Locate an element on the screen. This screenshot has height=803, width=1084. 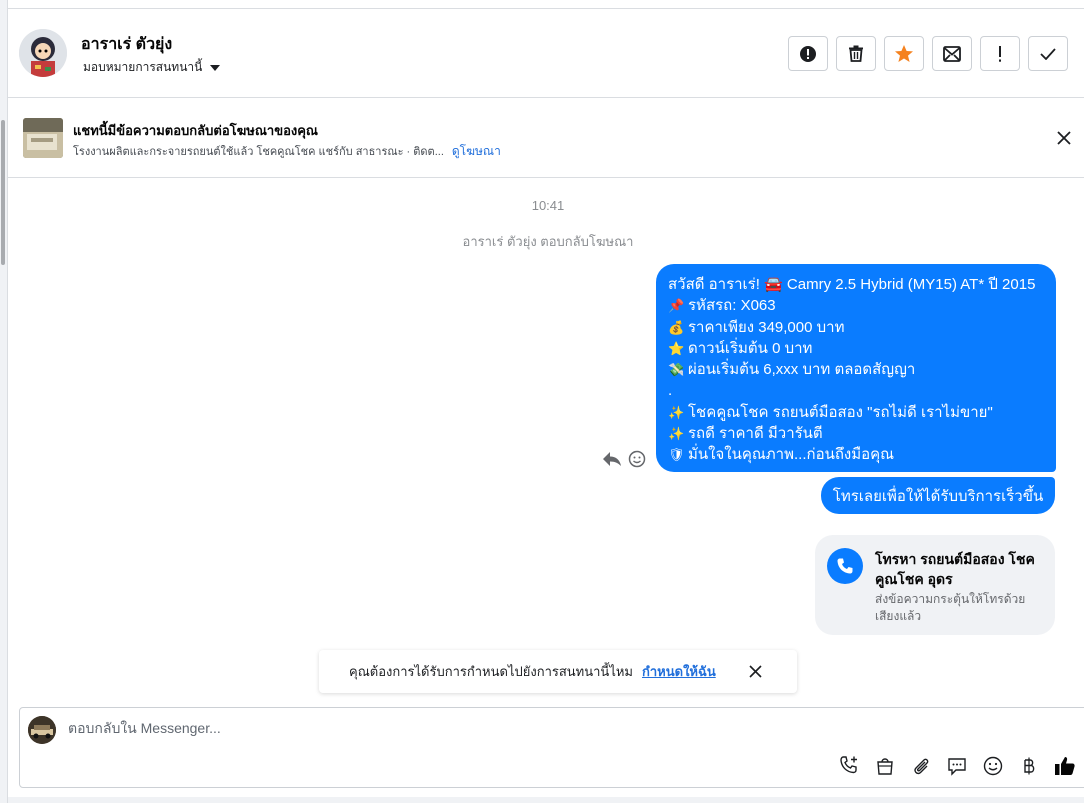
emoji-icon is located at coordinates (993, 766).